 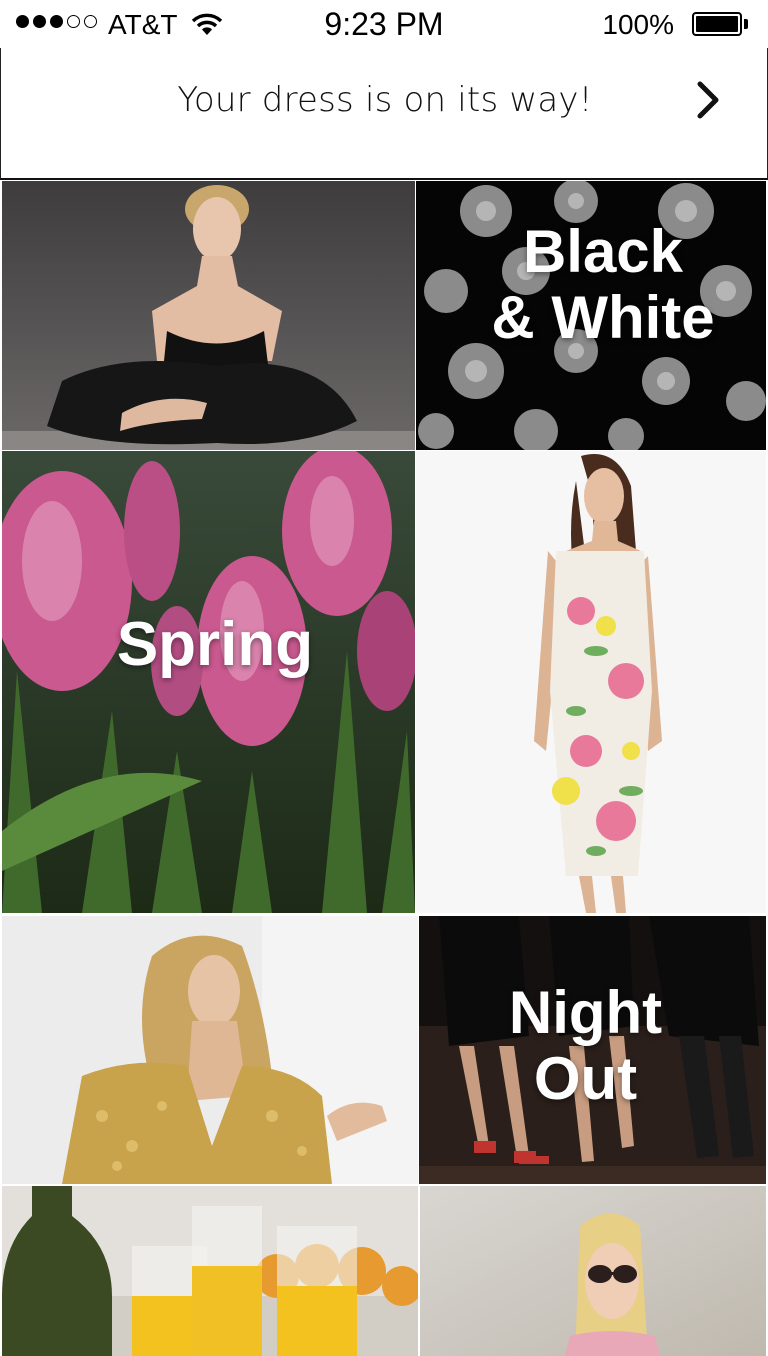 I want to click on status-bar: AT&T 9:23 PM 100%, so click(x=384, y=24).